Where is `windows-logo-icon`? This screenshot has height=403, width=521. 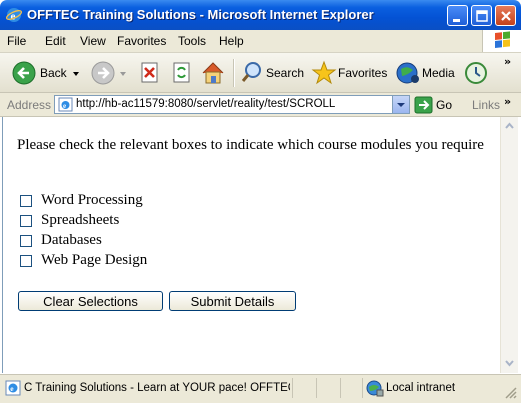
windows-logo-icon is located at coordinates (501, 41).